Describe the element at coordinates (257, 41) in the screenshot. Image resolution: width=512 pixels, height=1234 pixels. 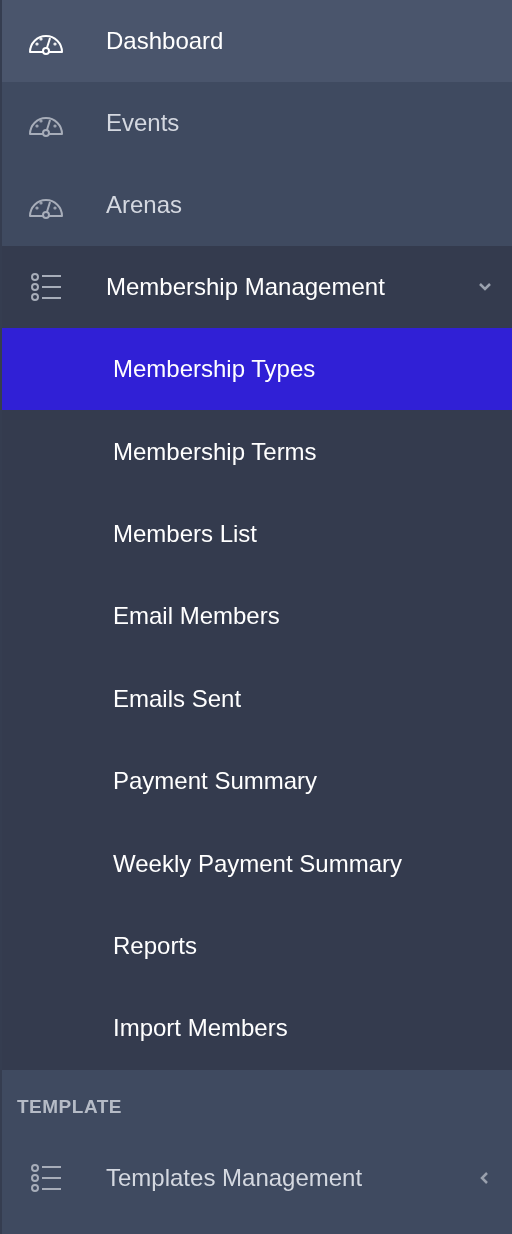
I see `nav-item: Dashboard` at that location.